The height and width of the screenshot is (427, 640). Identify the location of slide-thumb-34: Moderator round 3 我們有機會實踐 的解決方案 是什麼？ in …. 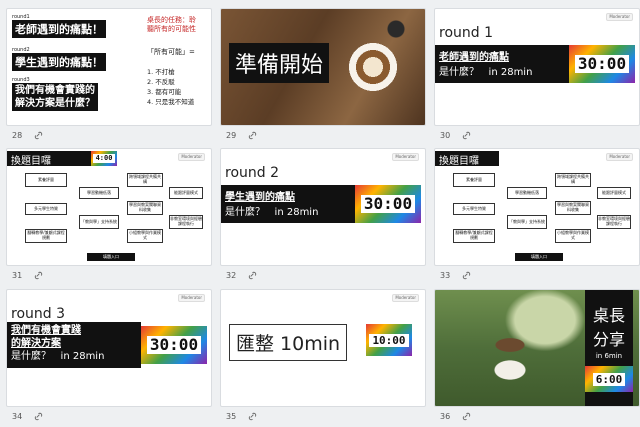
(109, 355).